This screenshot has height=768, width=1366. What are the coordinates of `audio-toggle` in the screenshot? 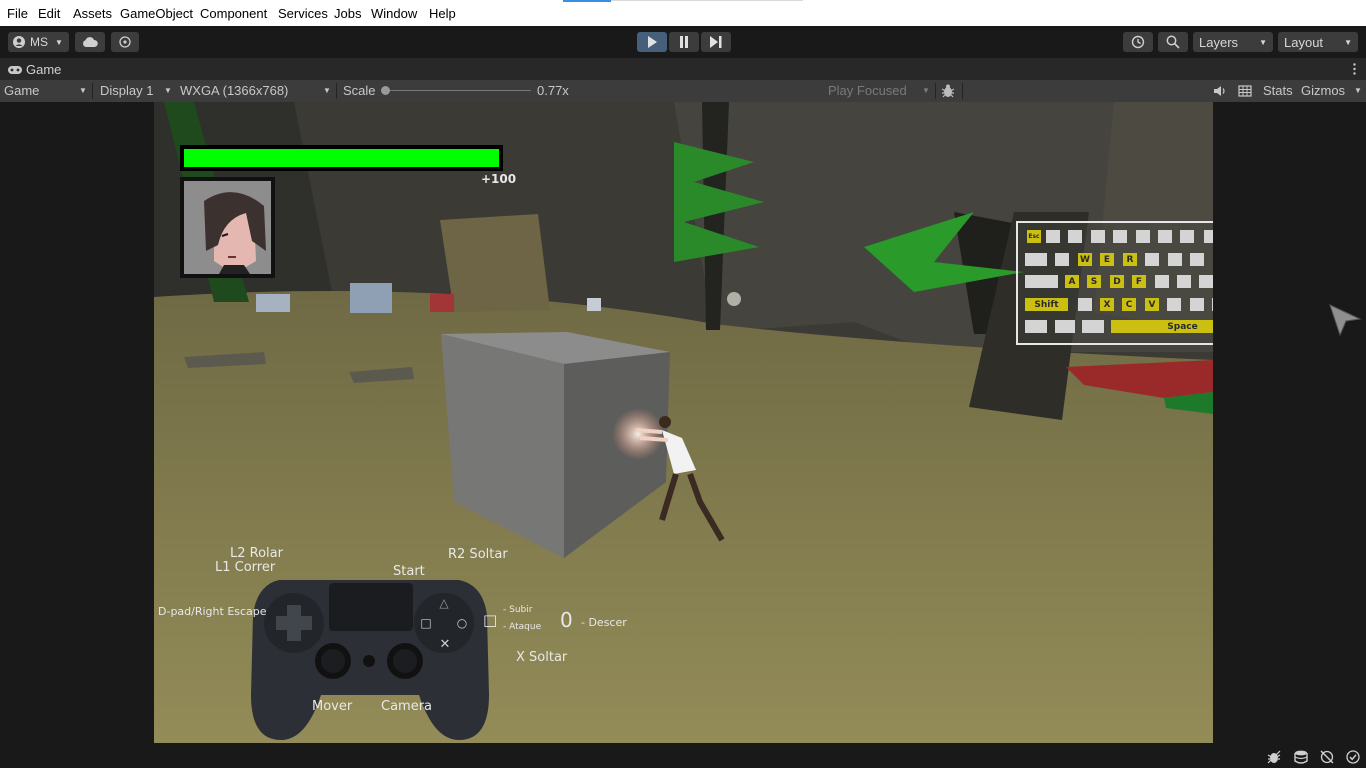 It's located at (1220, 92).